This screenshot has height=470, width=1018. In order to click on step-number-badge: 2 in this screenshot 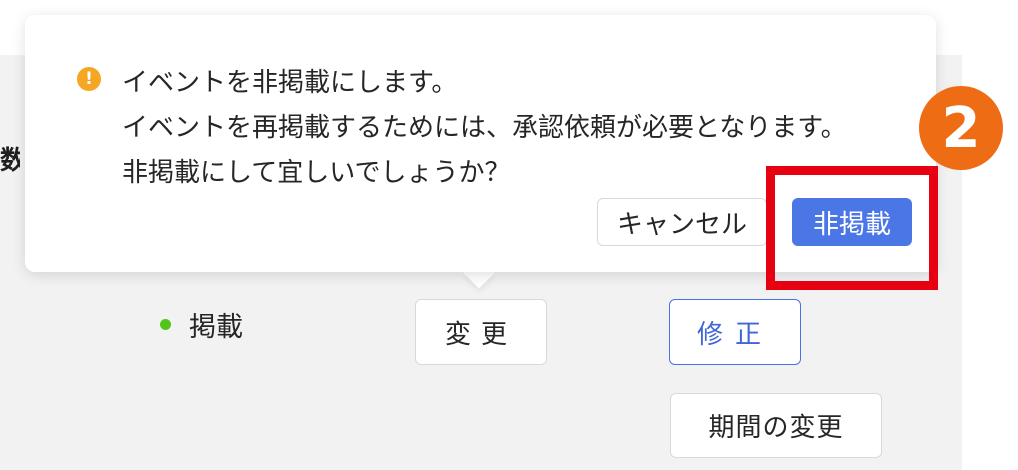, I will do `click(961, 128)`.